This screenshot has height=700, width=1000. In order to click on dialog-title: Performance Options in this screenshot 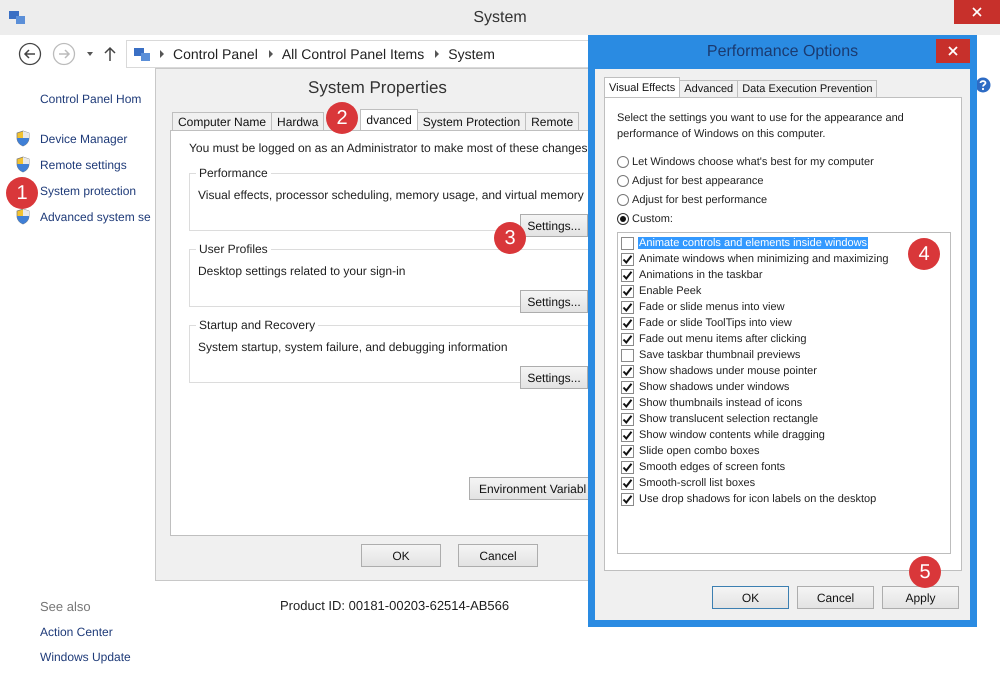, I will do `click(782, 52)`.